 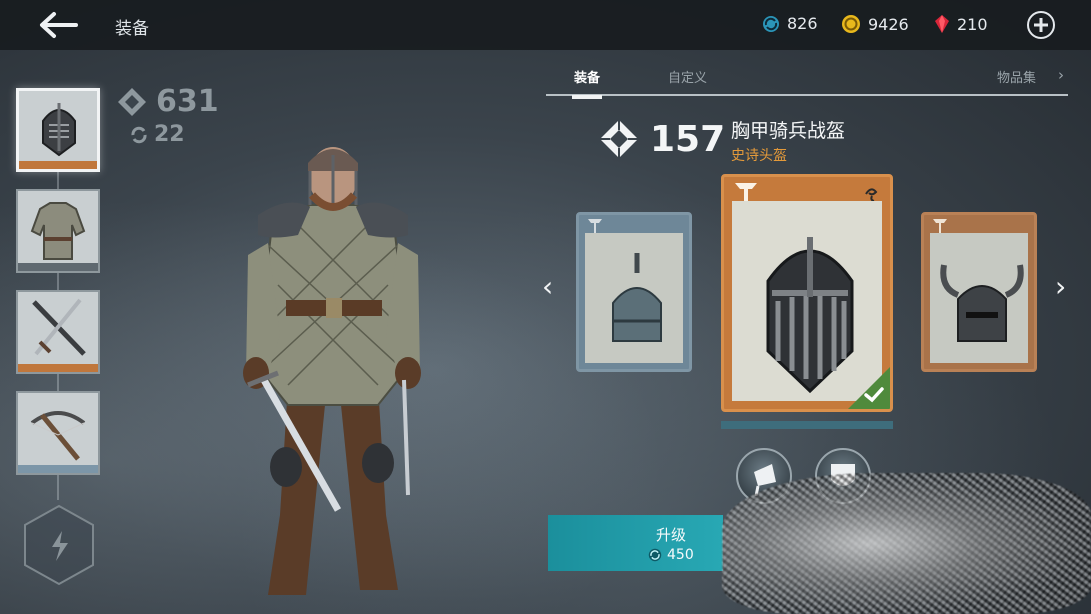 What do you see at coordinates (1016, 76) in the screenshot?
I see `tab-collection: 物品集` at bounding box center [1016, 76].